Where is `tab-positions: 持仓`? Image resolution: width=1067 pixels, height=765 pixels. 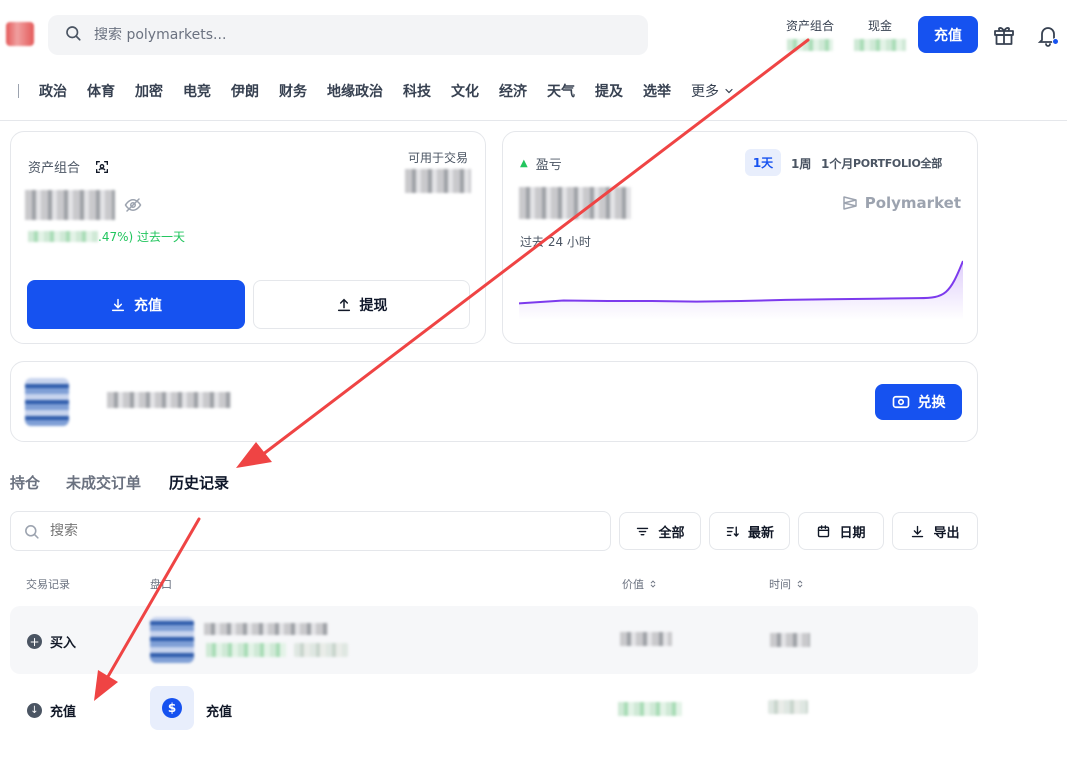
tab-positions: 持仓 is located at coordinates (25, 482).